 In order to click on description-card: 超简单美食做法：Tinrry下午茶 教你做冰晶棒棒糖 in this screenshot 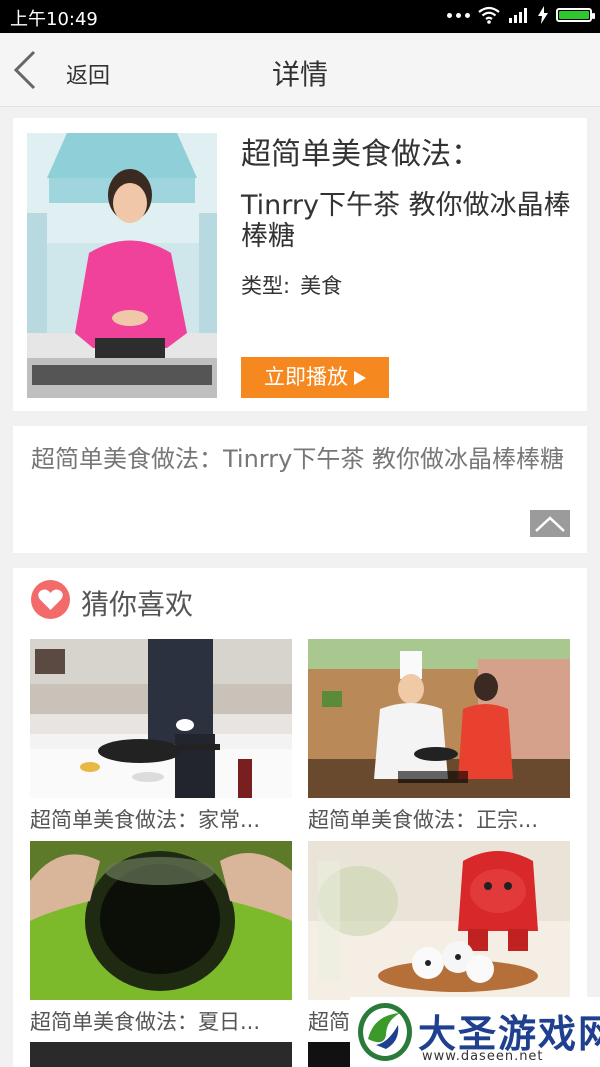, I will do `click(300, 489)`.